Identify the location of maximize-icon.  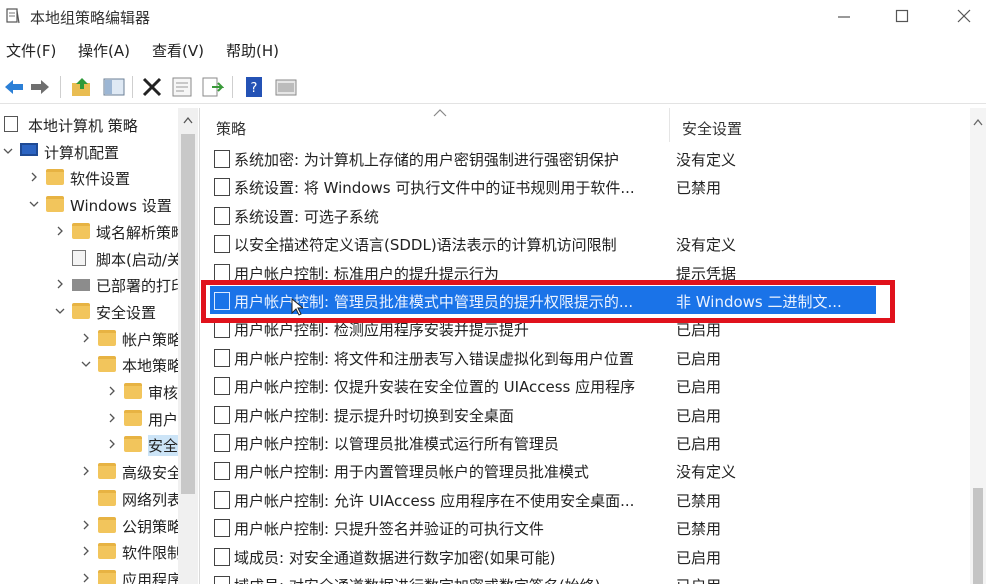
(902, 16).